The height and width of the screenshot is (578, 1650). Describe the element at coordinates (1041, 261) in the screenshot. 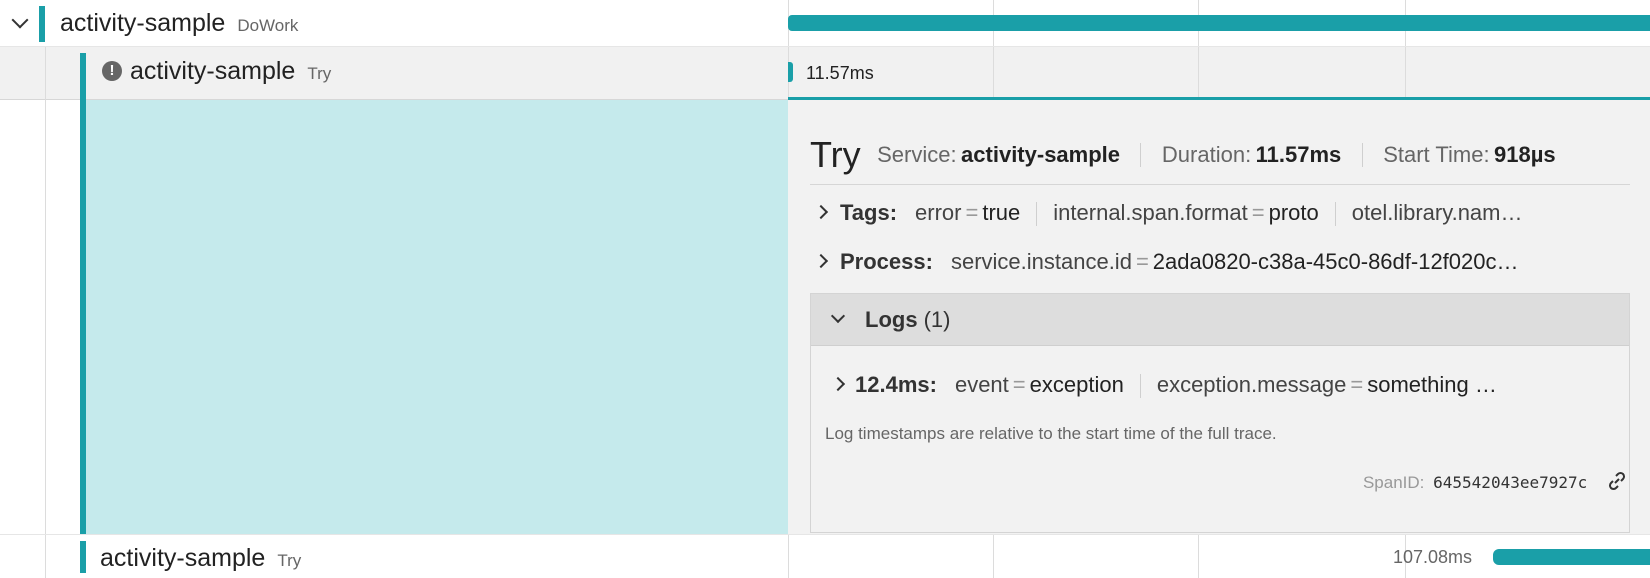

I see `process-key: service.instance.id` at that location.